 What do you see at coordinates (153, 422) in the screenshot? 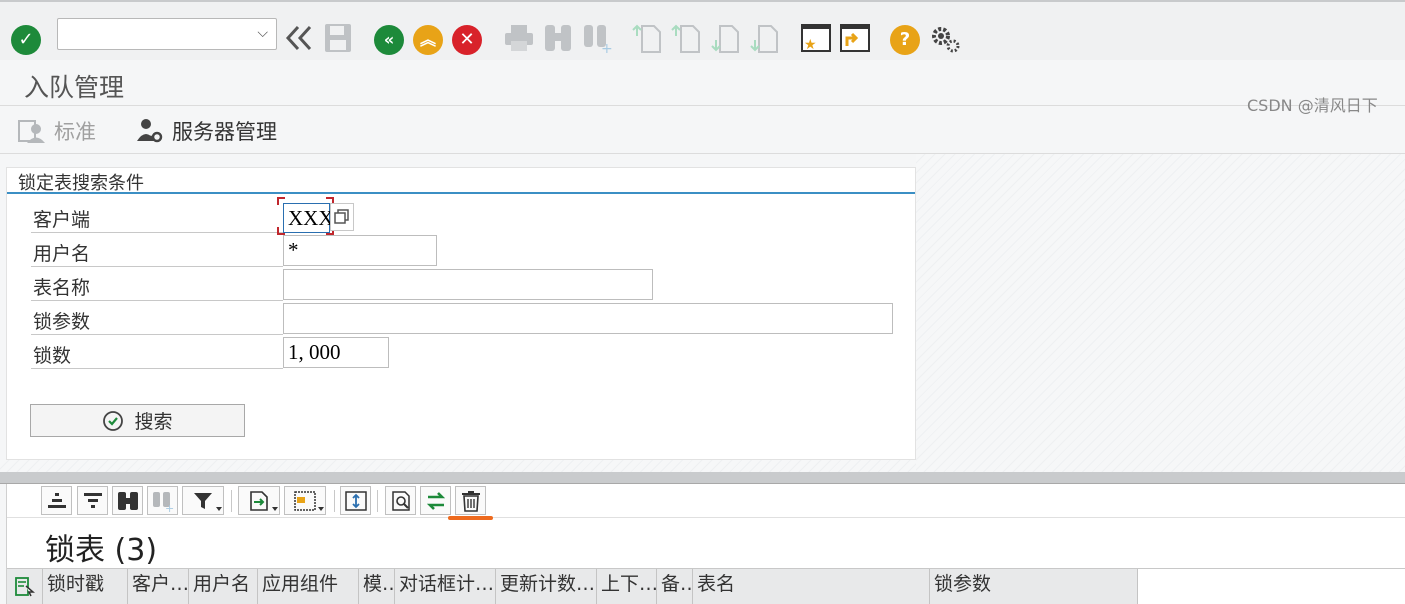
I see `search-button-label: 搜索` at bounding box center [153, 422].